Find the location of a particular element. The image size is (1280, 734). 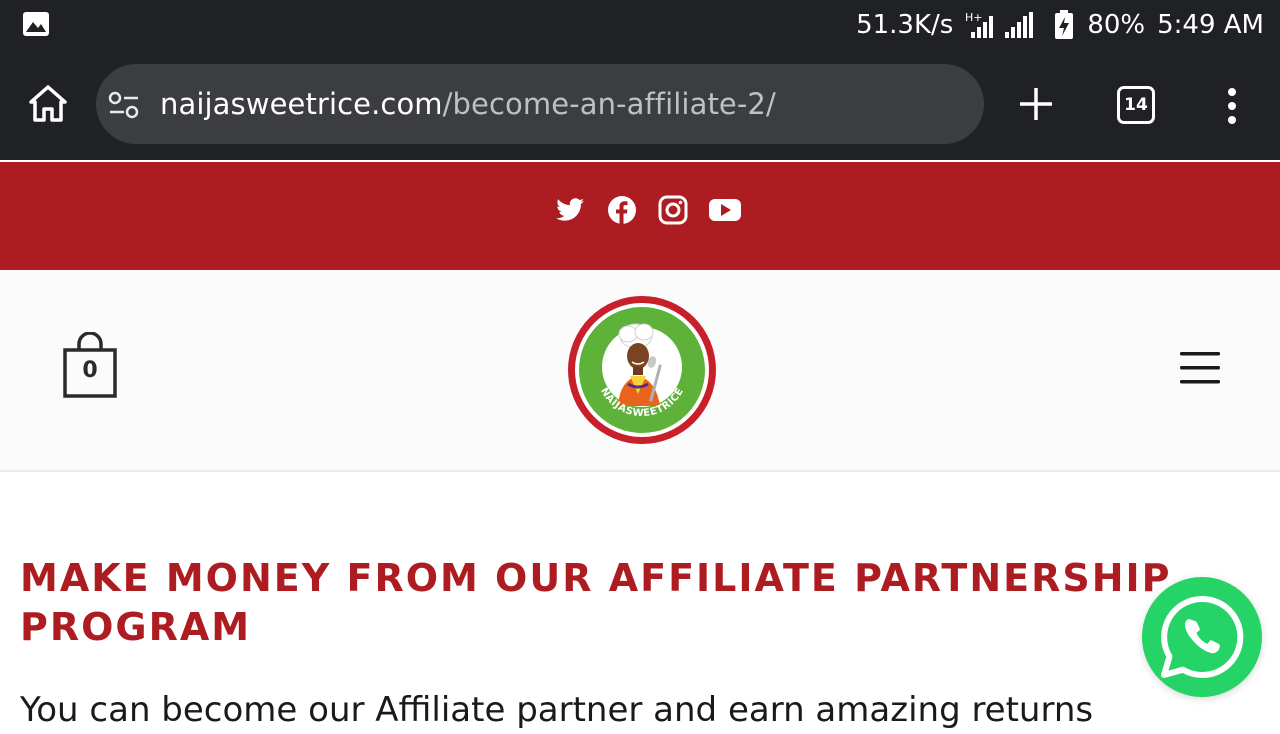

status-indicators: 51.3K/s H+ 80% 5:49 AM is located at coordinates (1060, 25).